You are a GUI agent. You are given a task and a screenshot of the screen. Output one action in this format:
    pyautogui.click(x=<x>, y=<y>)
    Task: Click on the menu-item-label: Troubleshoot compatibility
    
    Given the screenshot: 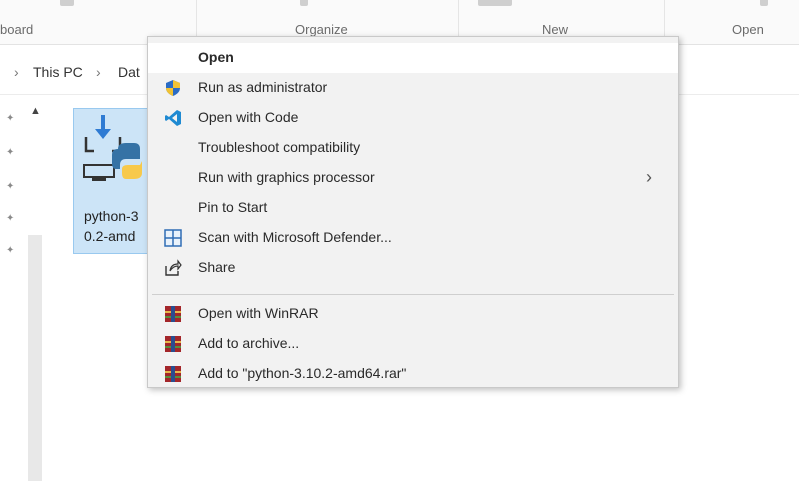 What is the action you would take?
    pyautogui.click(x=279, y=147)
    